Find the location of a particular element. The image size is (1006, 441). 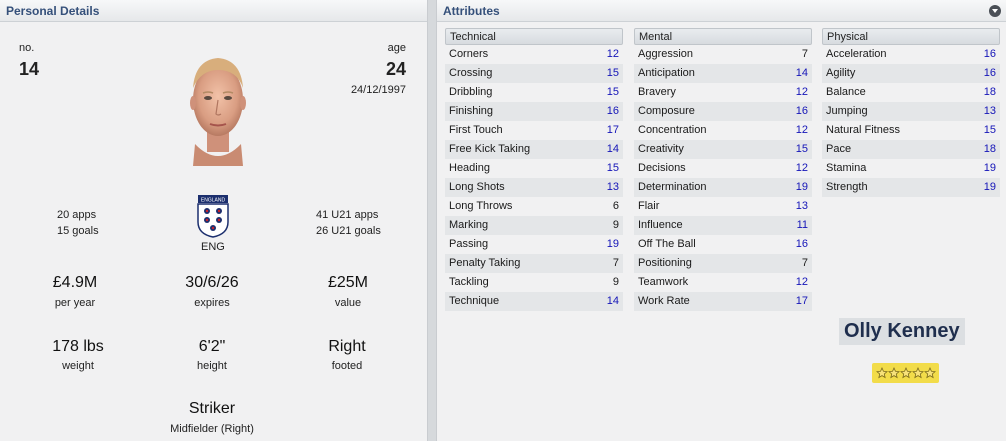

attribute-row-mental: Flair 13 is located at coordinates (723, 206).